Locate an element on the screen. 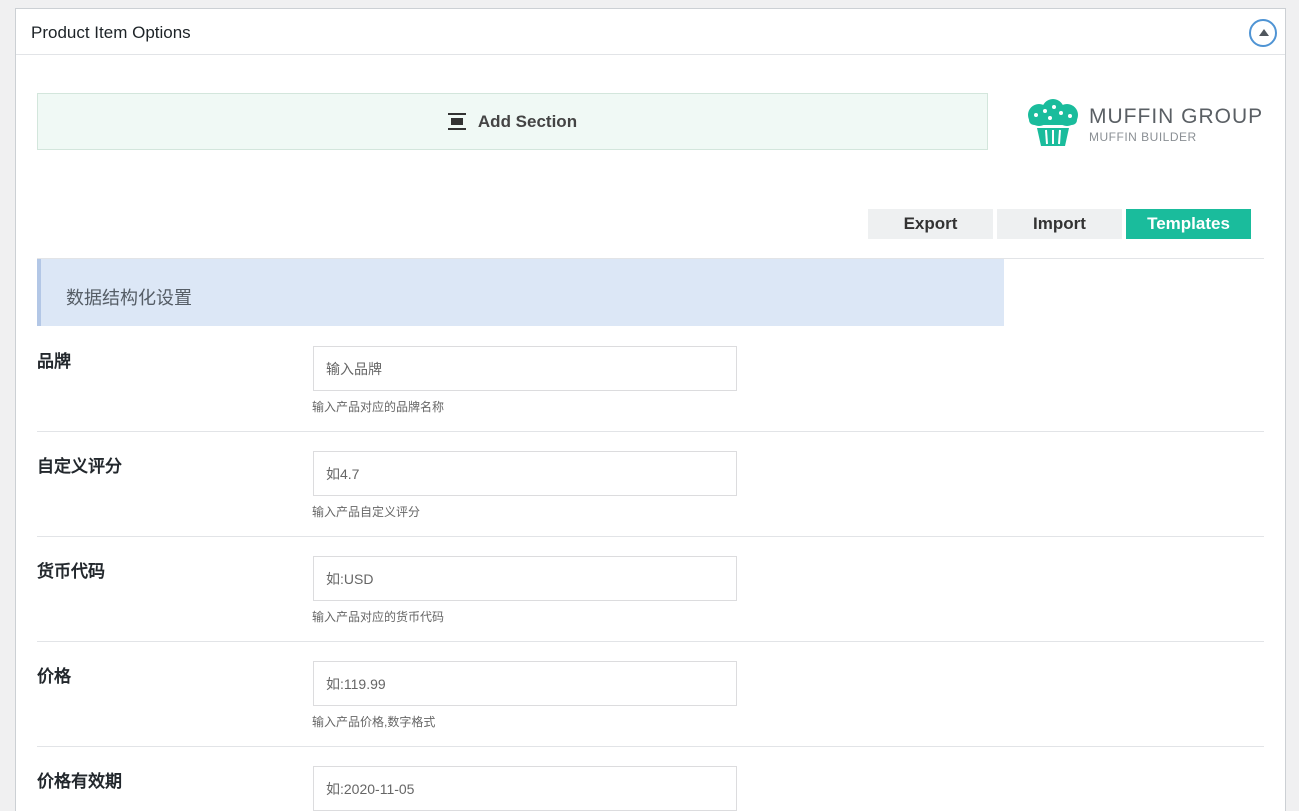 This screenshot has height=811, width=1299. field-row-price: 价格 输入产品价格,数字格式 is located at coordinates (650, 694).